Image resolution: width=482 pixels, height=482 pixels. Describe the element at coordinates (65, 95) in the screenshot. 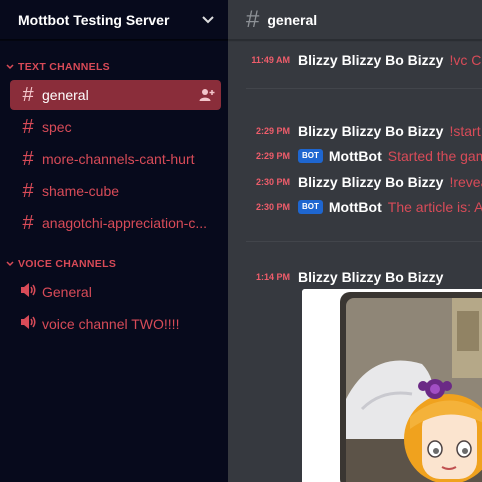

I see `channel-label: general` at that location.